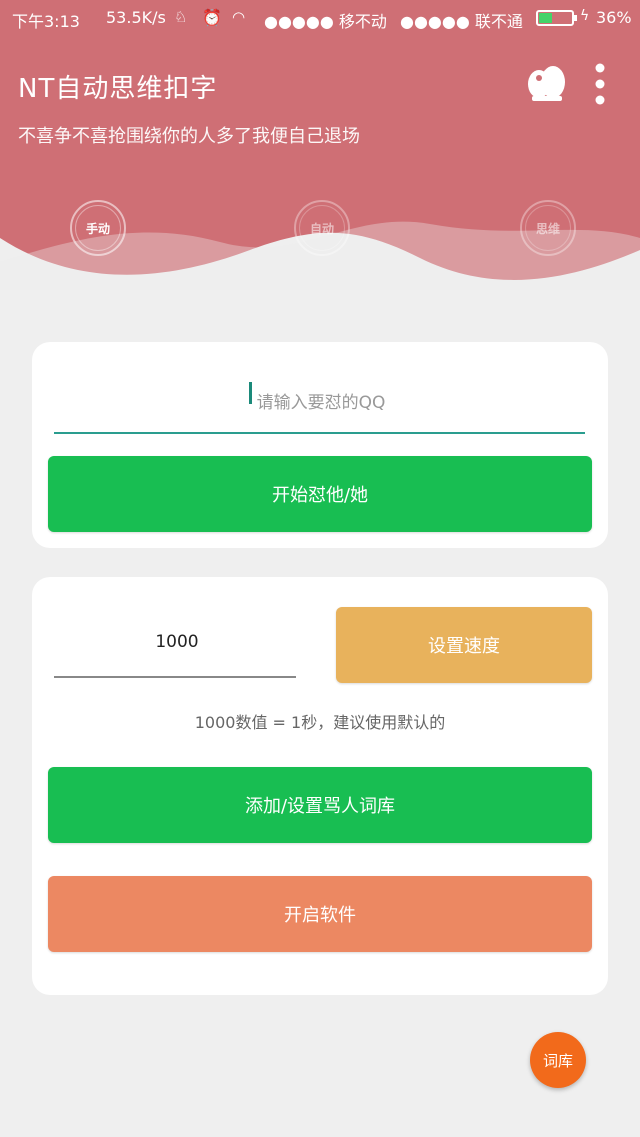  Describe the element at coordinates (136, 17) in the screenshot. I see `status-speed: 53.5K/s` at that location.